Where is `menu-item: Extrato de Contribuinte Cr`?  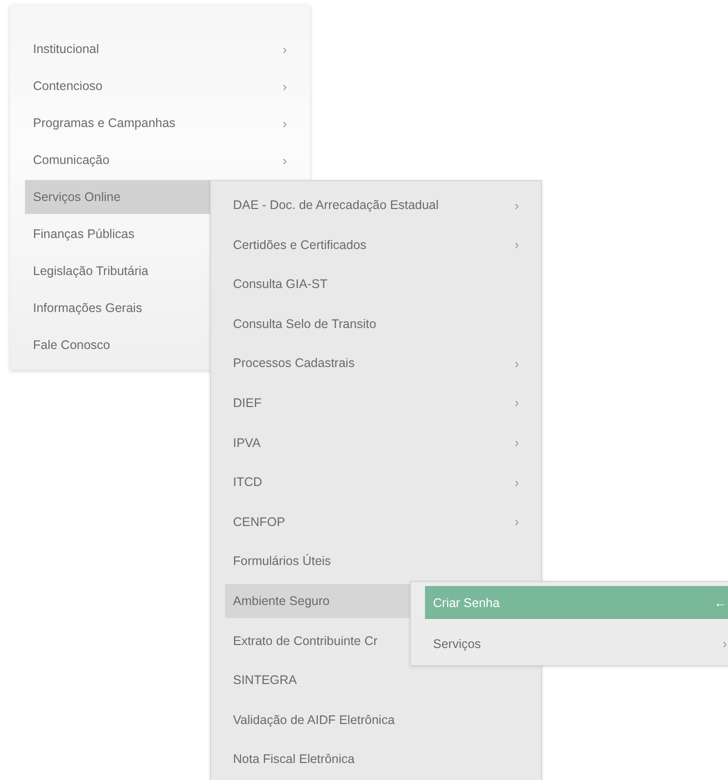
menu-item: Extrato de Contribuinte Cr is located at coordinates (317, 641).